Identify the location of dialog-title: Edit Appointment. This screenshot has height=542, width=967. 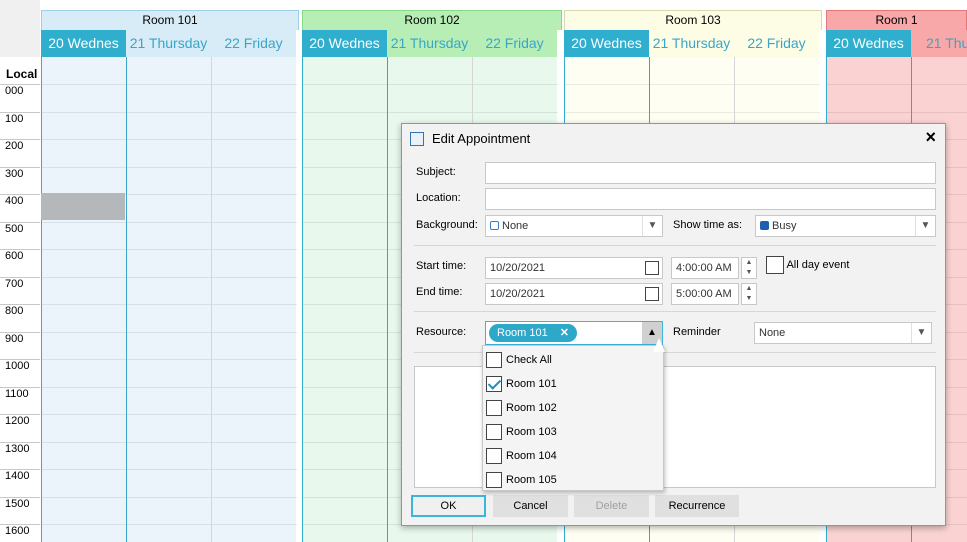
(481, 138).